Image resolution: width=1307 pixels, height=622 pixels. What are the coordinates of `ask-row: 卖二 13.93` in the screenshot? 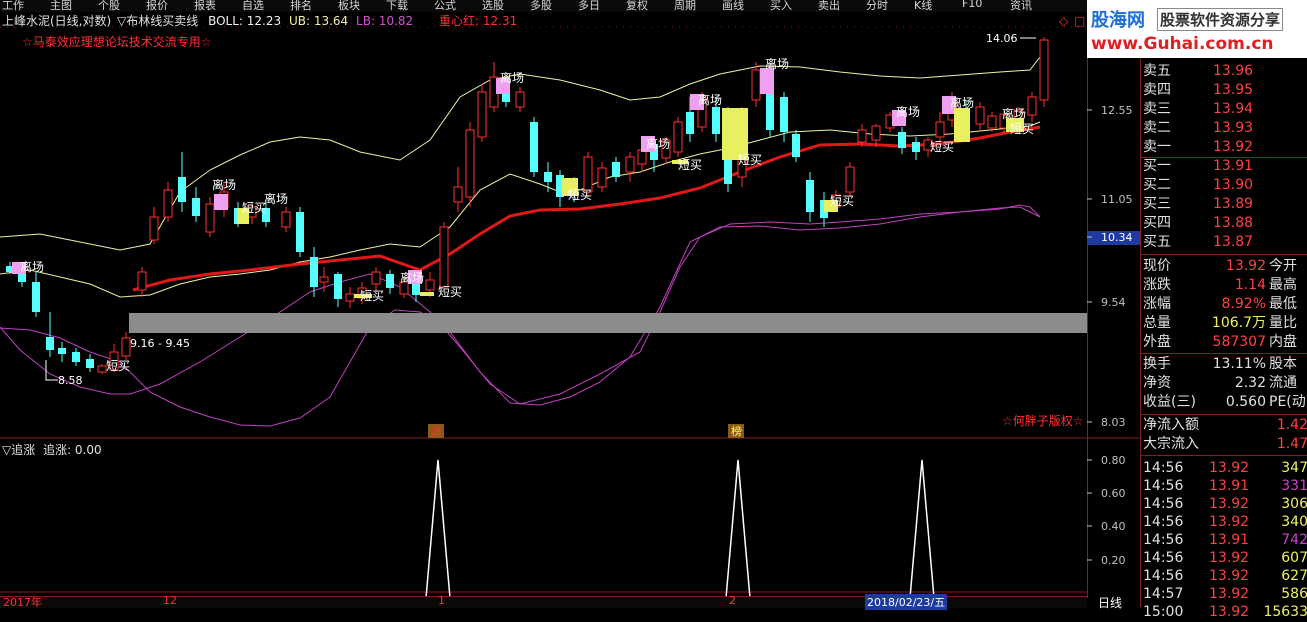 It's located at (1224, 128).